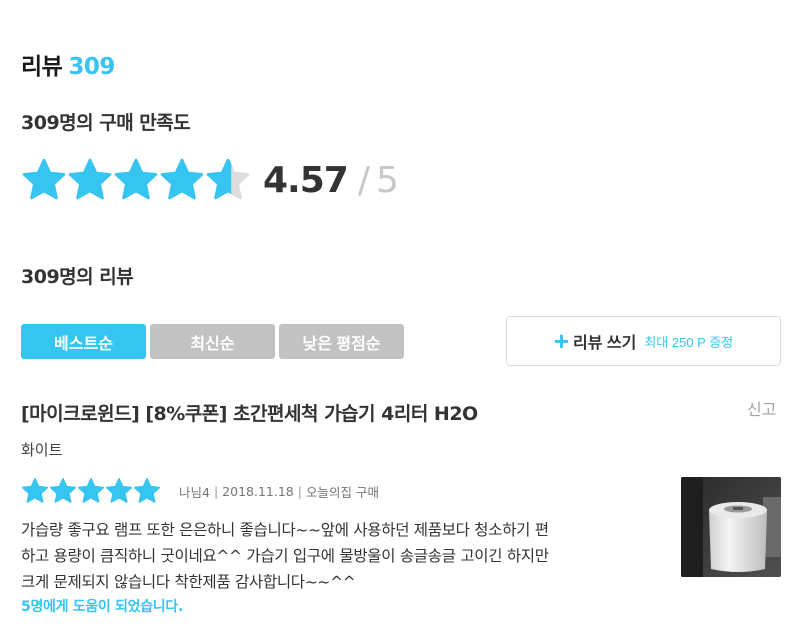 Image resolution: width=805 pixels, height=629 pixels. I want to click on review-date: 2018.11.18, so click(258, 491).